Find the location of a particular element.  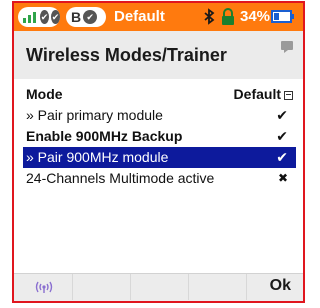

function-key-rx is located at coordinates (43, 287).